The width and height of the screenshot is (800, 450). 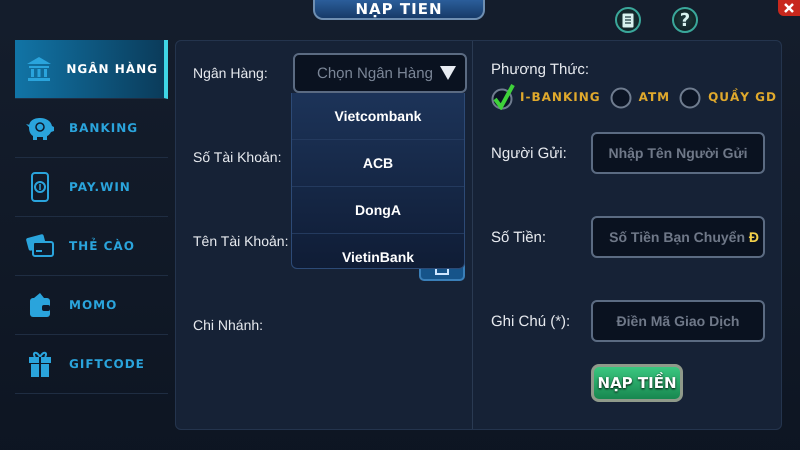 I want to click on currency-symbol: Đ, so click(x=754, y=237).